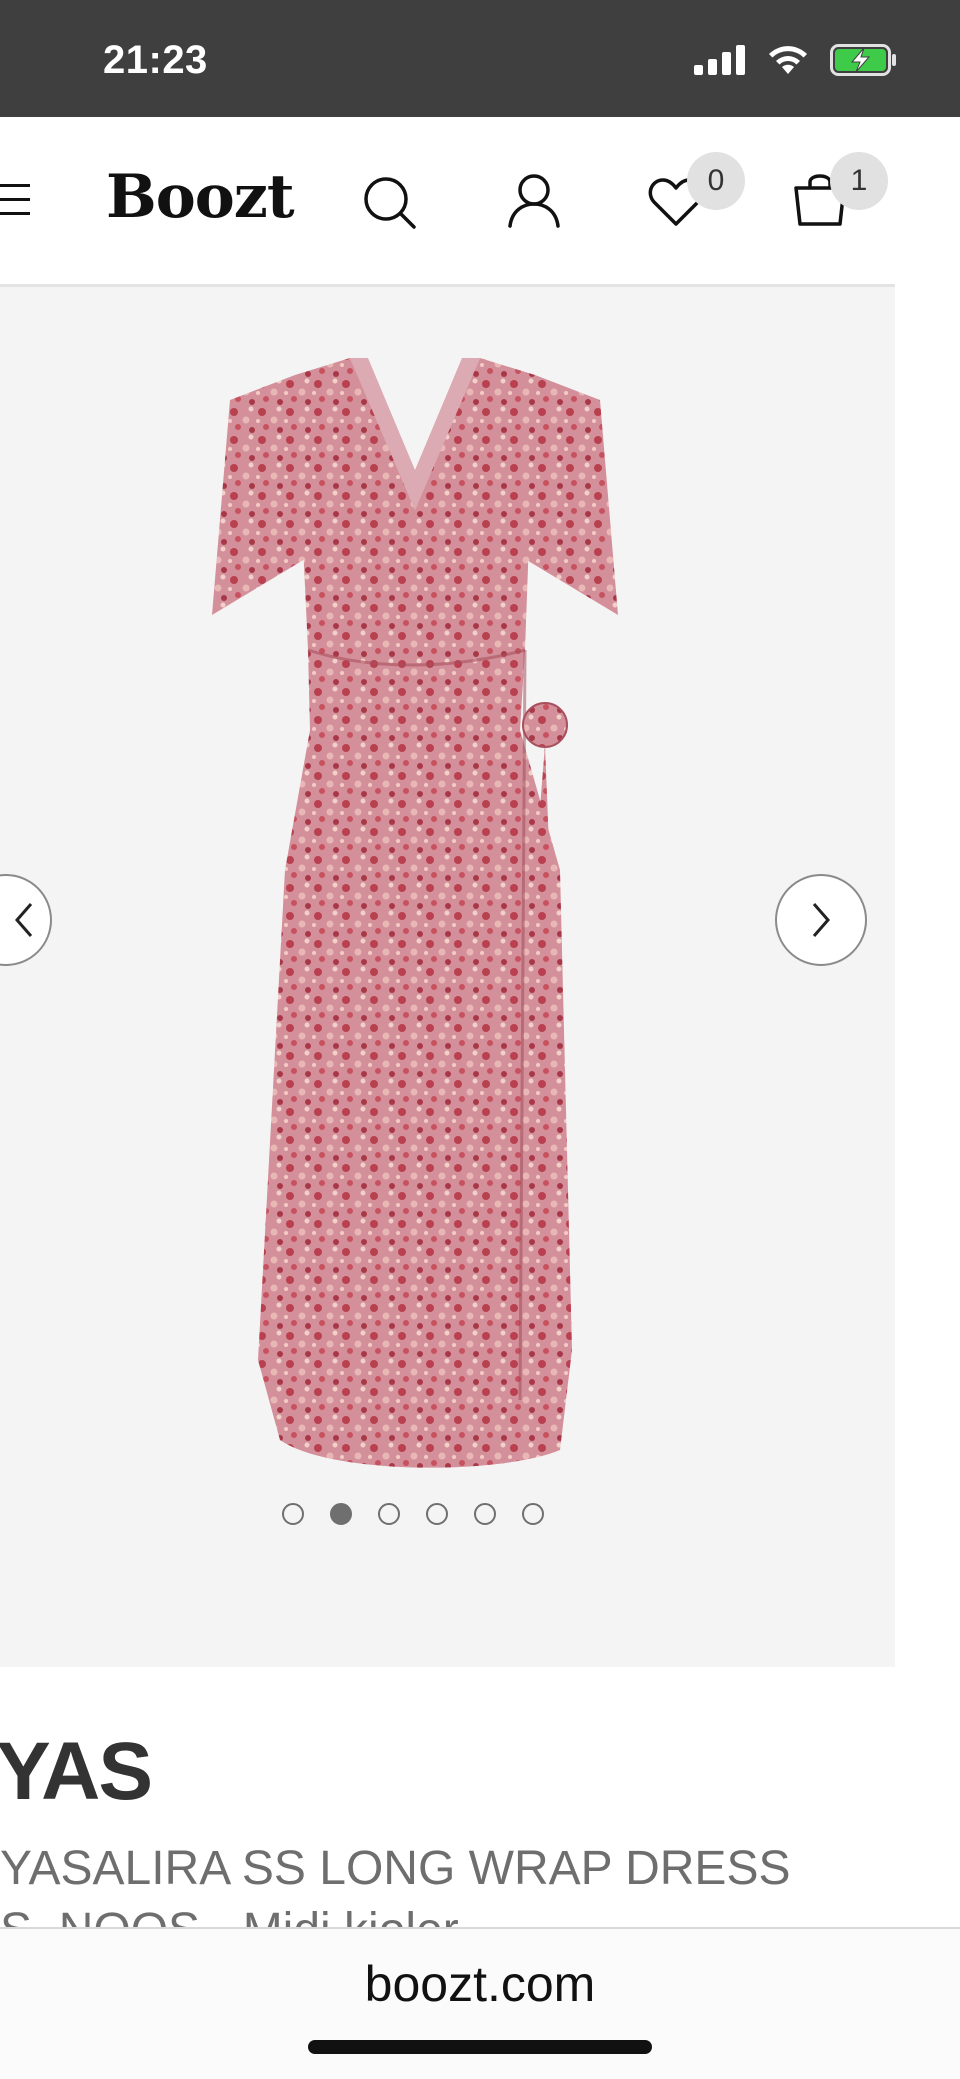  Describe the element at coordinates (76, 1772) in the screenshot. I see `product-brand: YAS` at that location.